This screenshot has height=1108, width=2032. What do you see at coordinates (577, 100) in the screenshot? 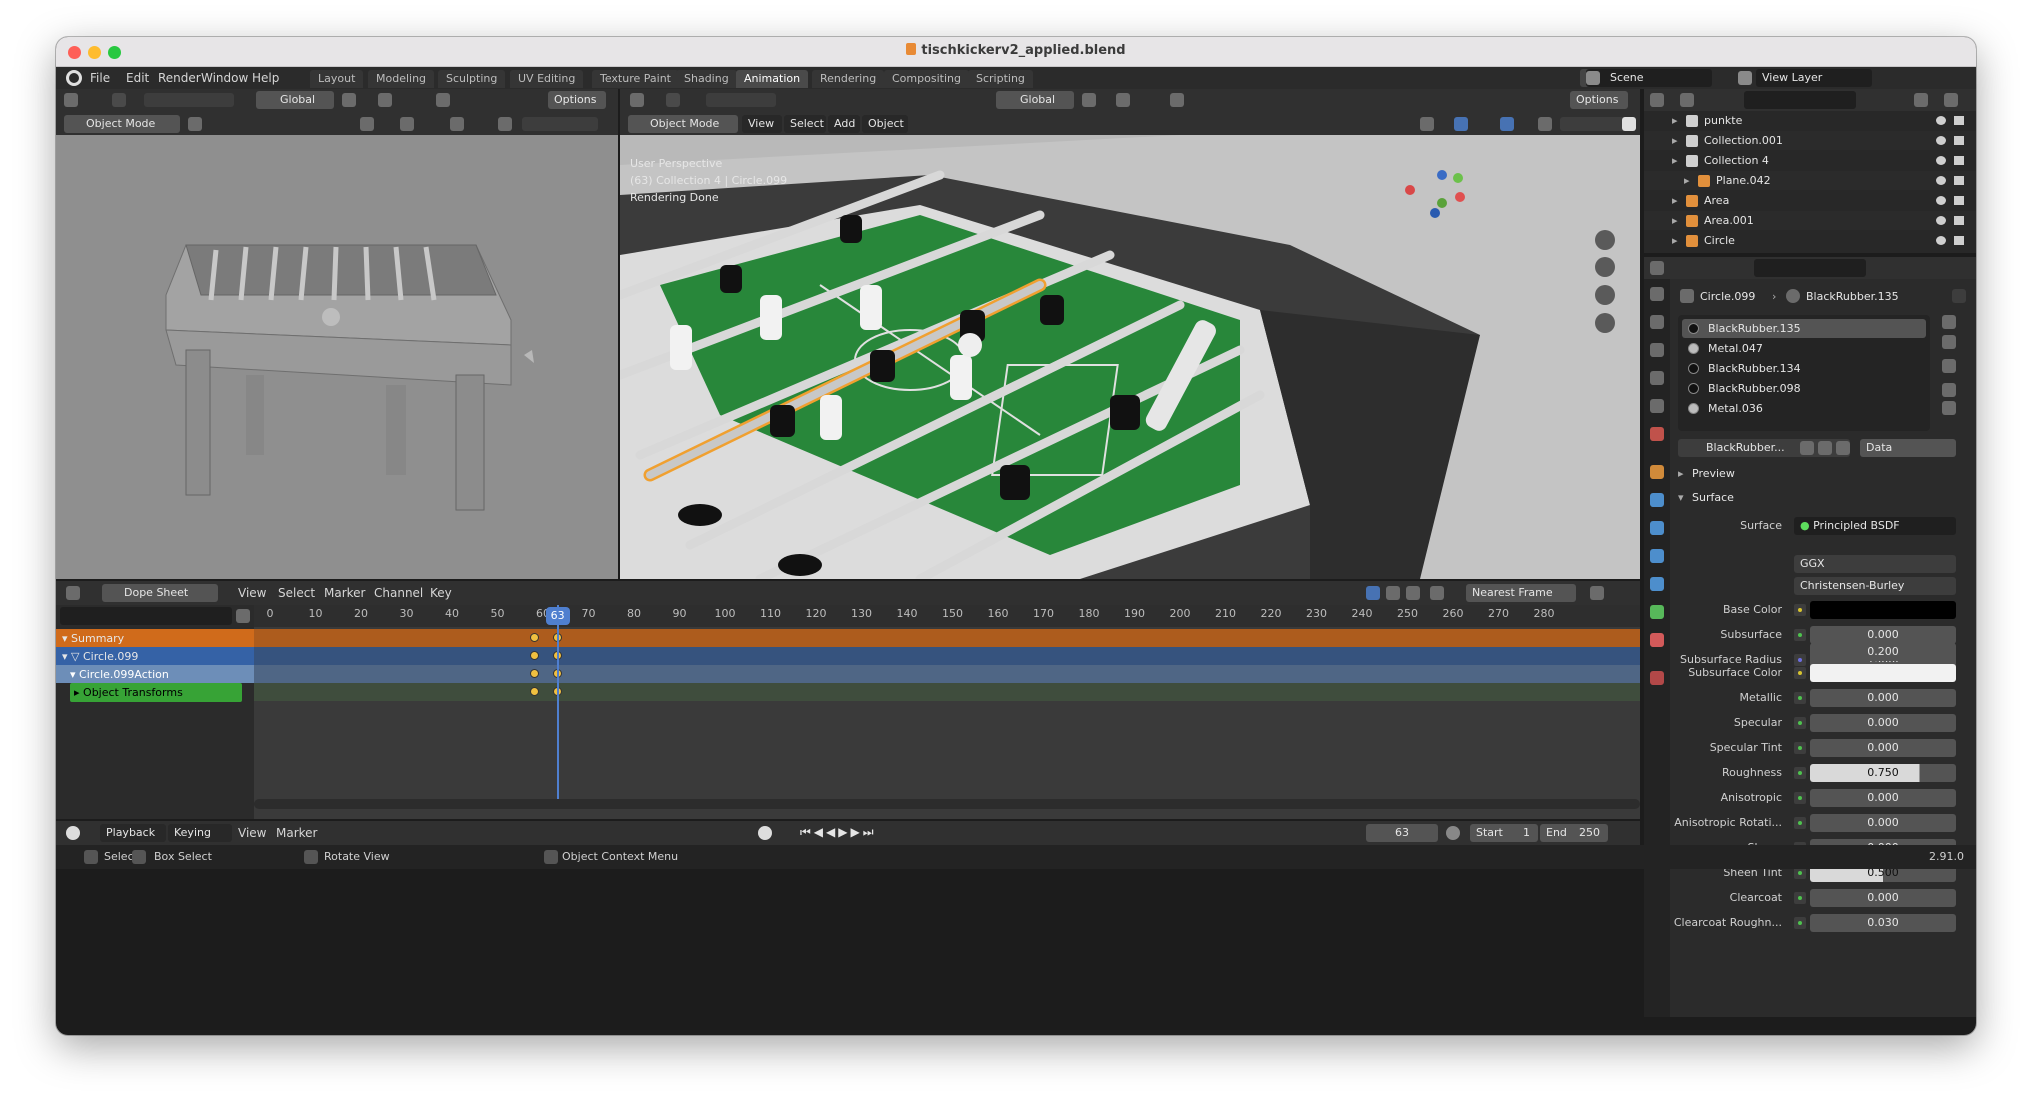
I see `left-options-dropdown: Options` at bounding box center [577, 100].